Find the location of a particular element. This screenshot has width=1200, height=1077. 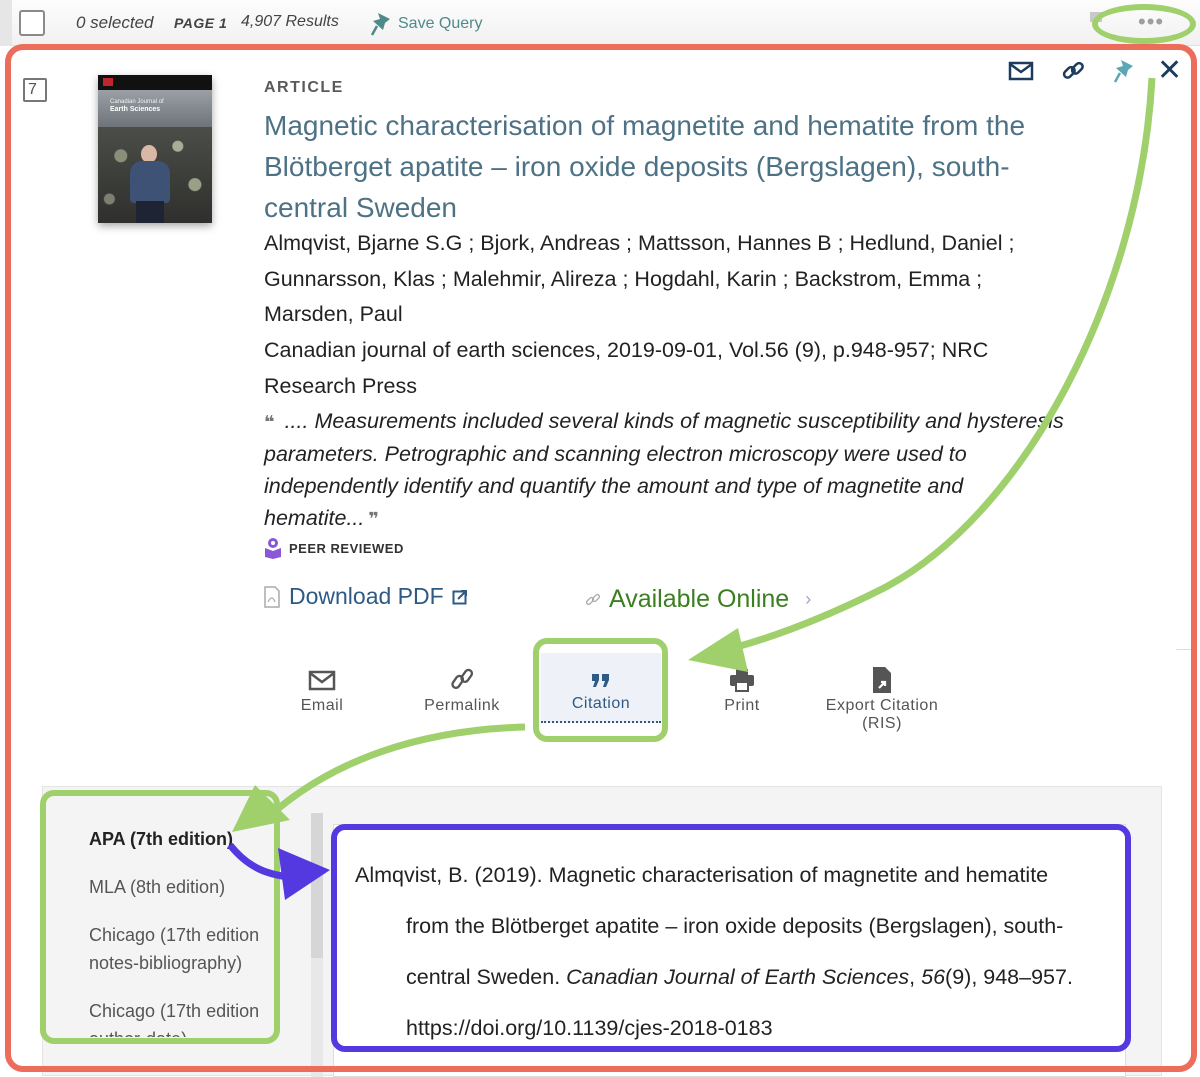

citation-volume: 56 is located at coordinates (933, 977).